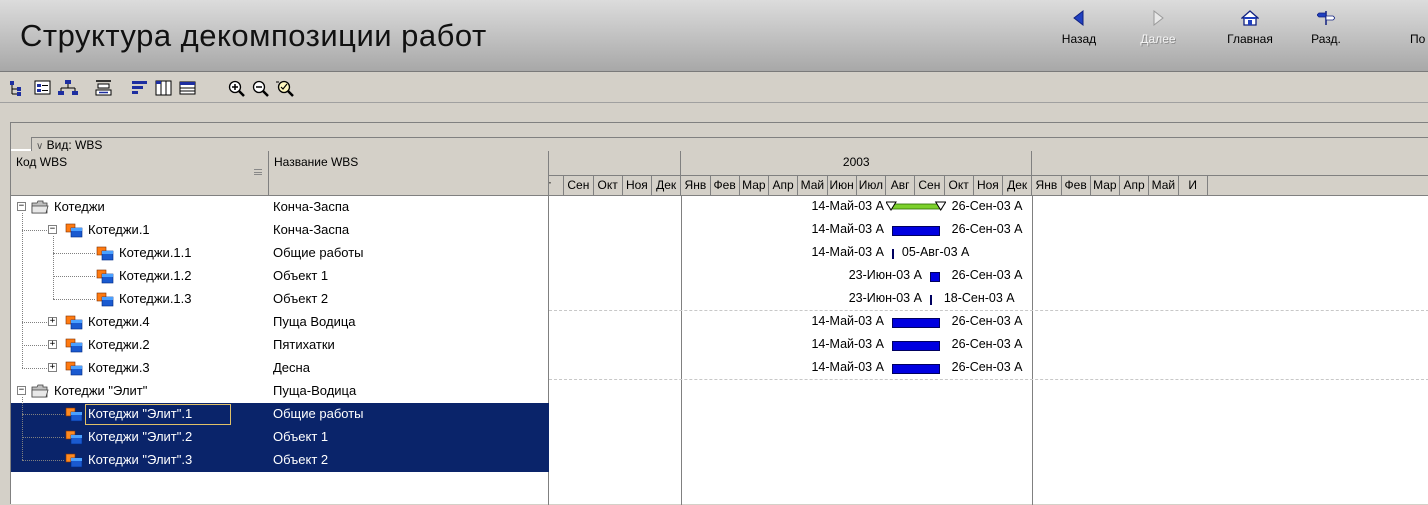 The image size is (1428, 505). I want to click on summary-bar, so click(915, 207).